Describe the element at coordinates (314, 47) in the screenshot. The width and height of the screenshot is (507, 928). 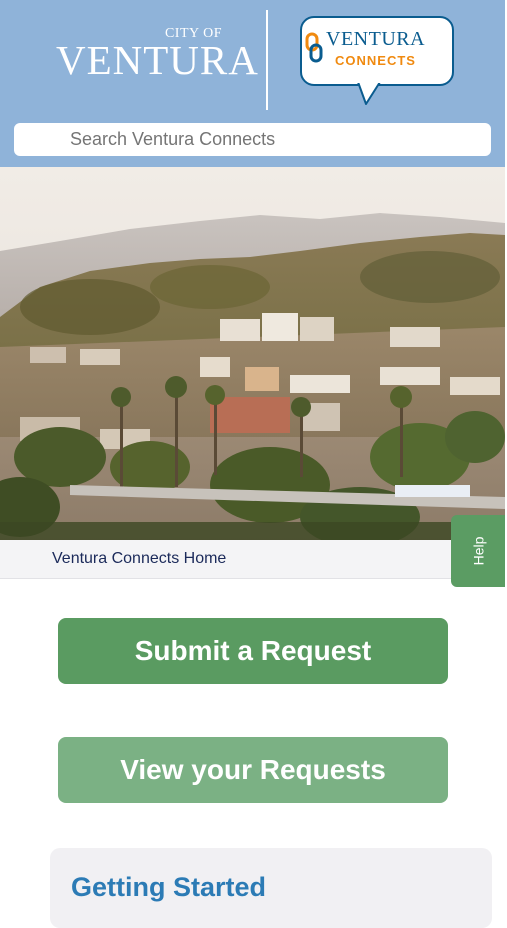
I see `chain-link-icon` at that location.